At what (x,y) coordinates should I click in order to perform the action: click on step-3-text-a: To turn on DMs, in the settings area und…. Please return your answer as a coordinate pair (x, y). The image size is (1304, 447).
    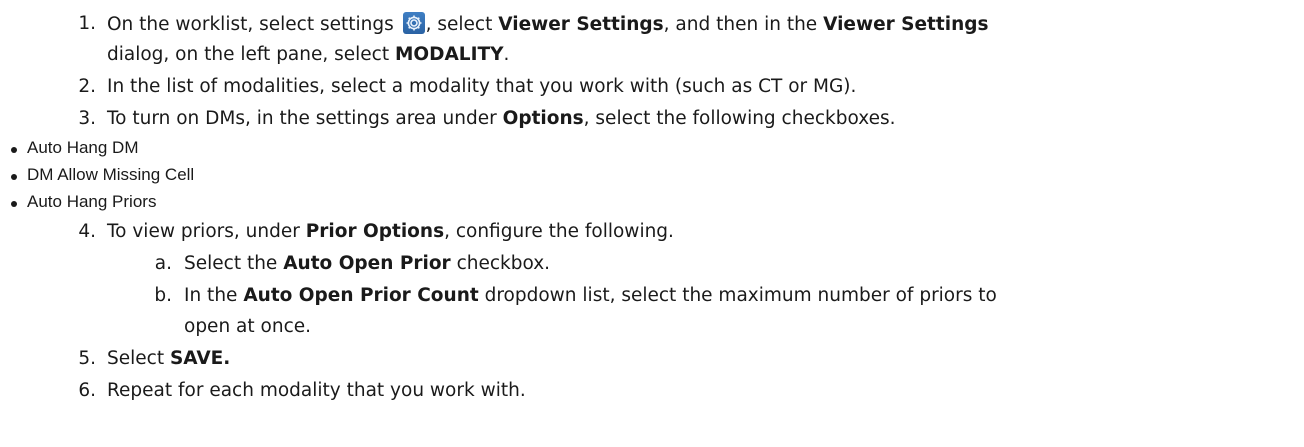
    Looking at the image, I should click on (302, 118).